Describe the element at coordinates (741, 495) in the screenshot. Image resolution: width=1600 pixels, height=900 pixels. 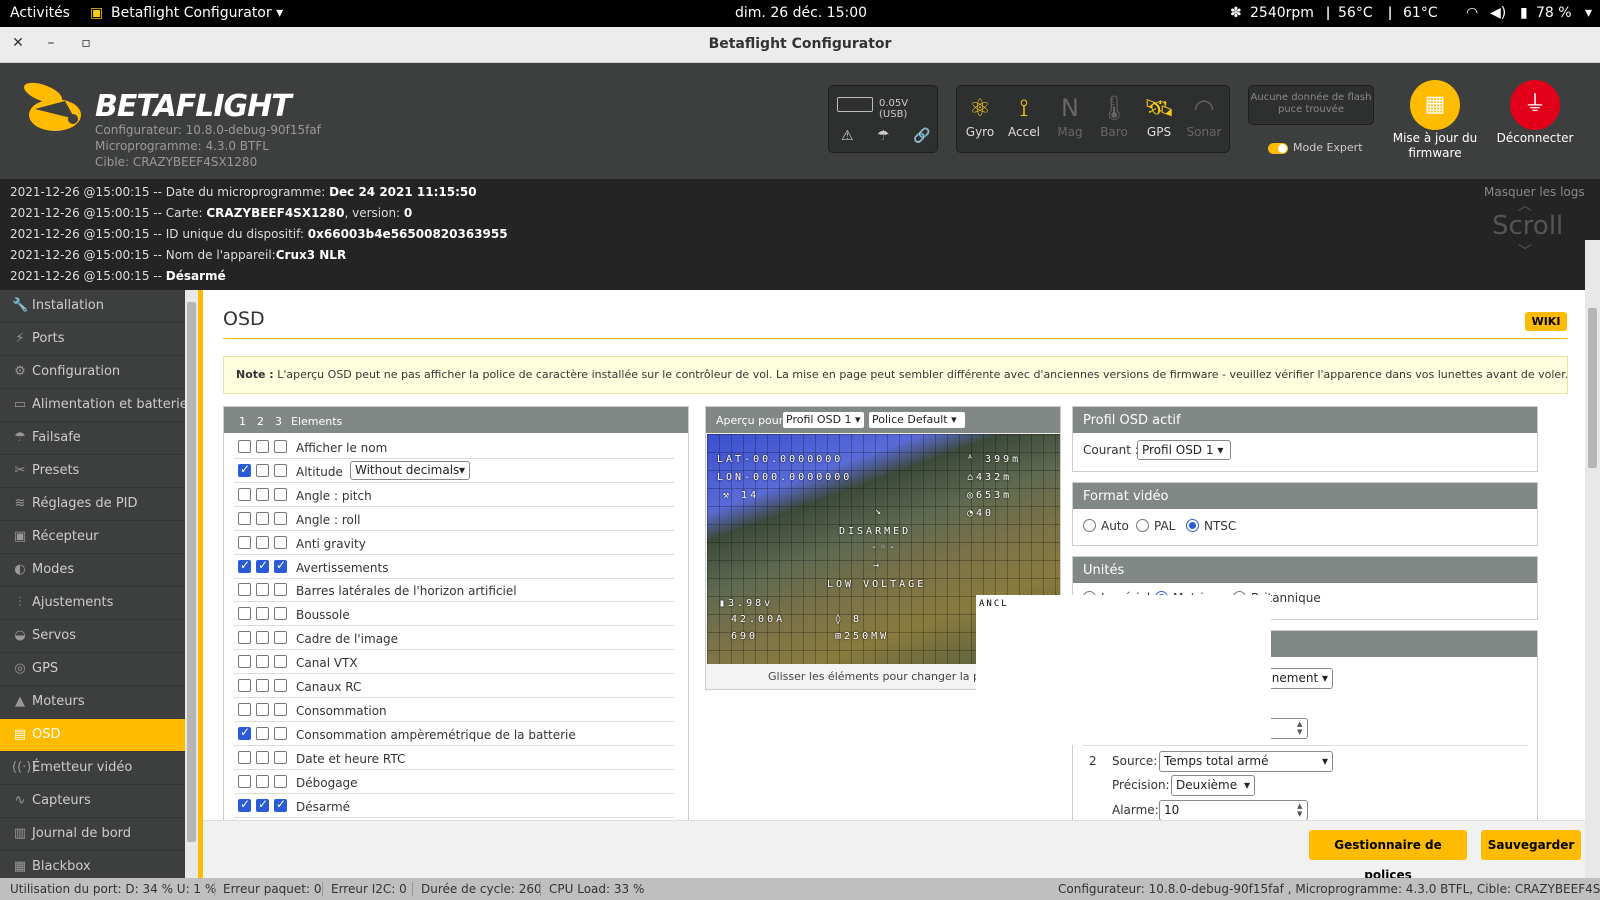
I see `osd-sats: ⚒ 14` at that location.